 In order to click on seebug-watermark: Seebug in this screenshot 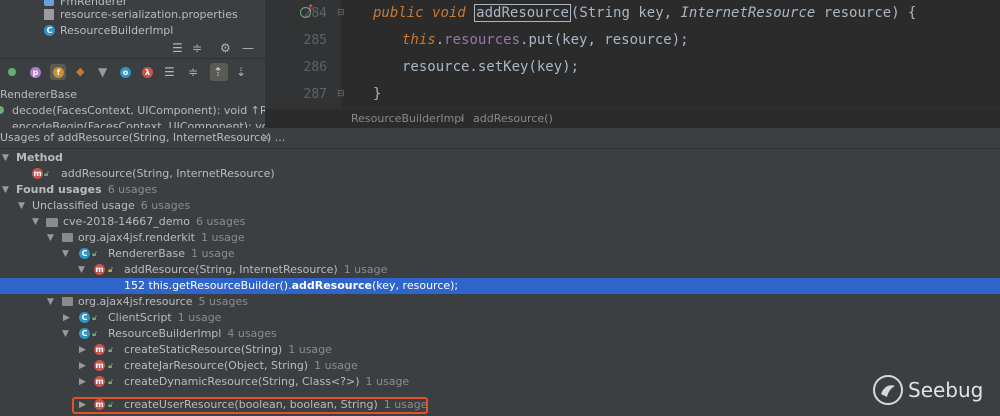, I will do `click(932, 390)`.